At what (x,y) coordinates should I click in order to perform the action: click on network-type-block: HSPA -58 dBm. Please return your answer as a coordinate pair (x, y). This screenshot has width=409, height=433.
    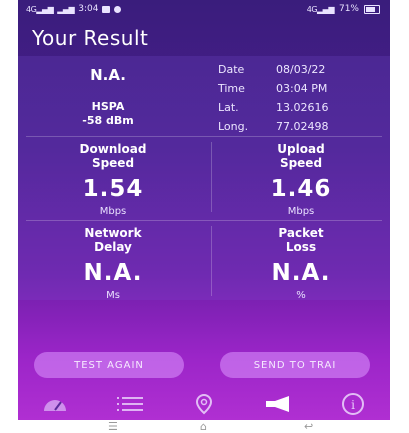
    Looking at the image, I should click on (108, 114).